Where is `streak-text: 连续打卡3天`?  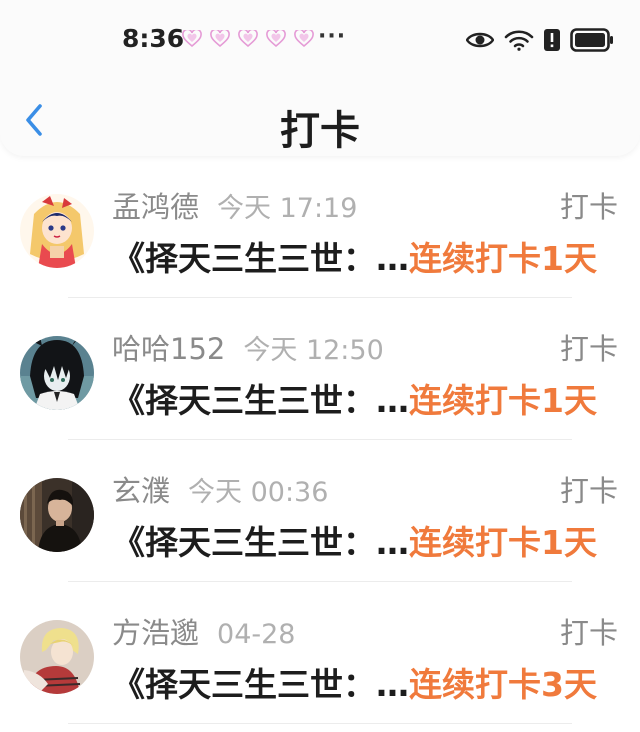
streak-text: 连续打卡3天 is located at coordinates (503, 684).